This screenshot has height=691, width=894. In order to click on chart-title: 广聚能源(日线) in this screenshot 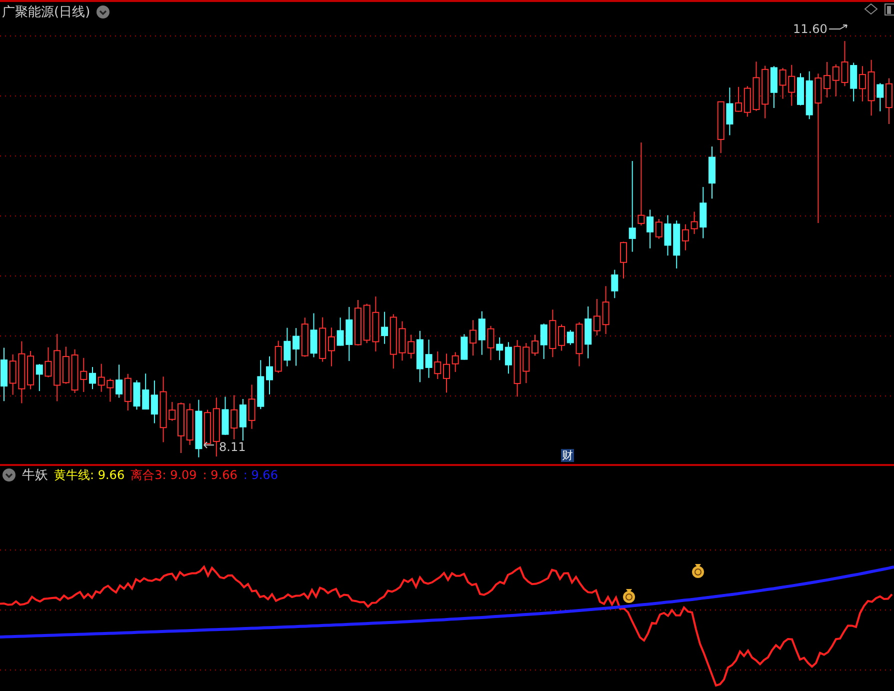, I will do `click(46, 12)`.